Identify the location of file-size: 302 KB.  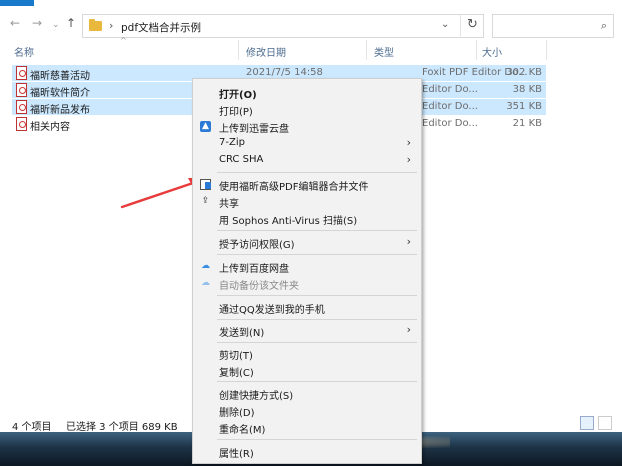
(524, 72).